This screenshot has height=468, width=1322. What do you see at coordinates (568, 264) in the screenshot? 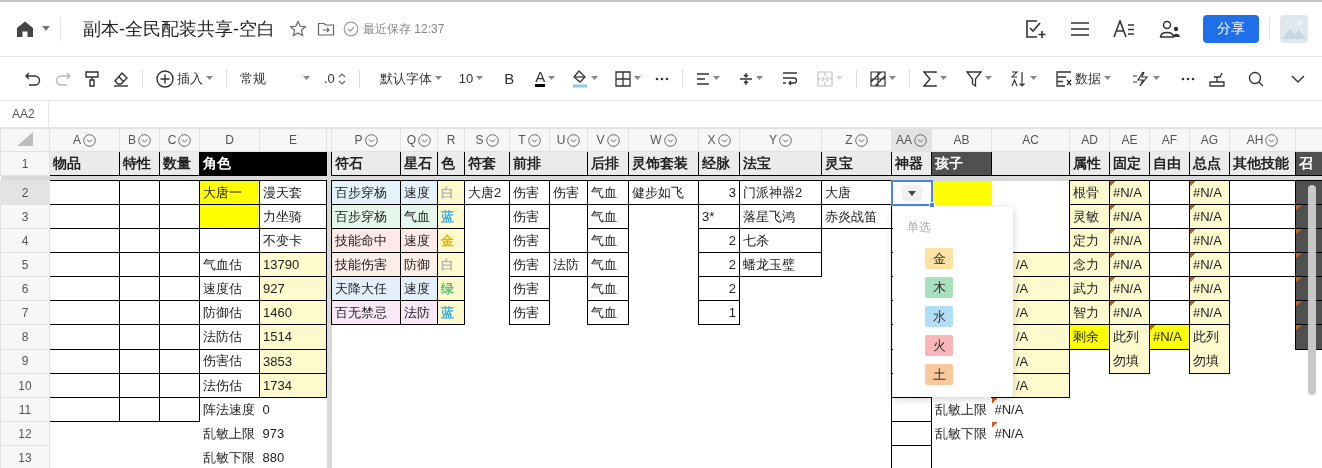
I see `table-cell: 法防` at bounding box center [568, 264].